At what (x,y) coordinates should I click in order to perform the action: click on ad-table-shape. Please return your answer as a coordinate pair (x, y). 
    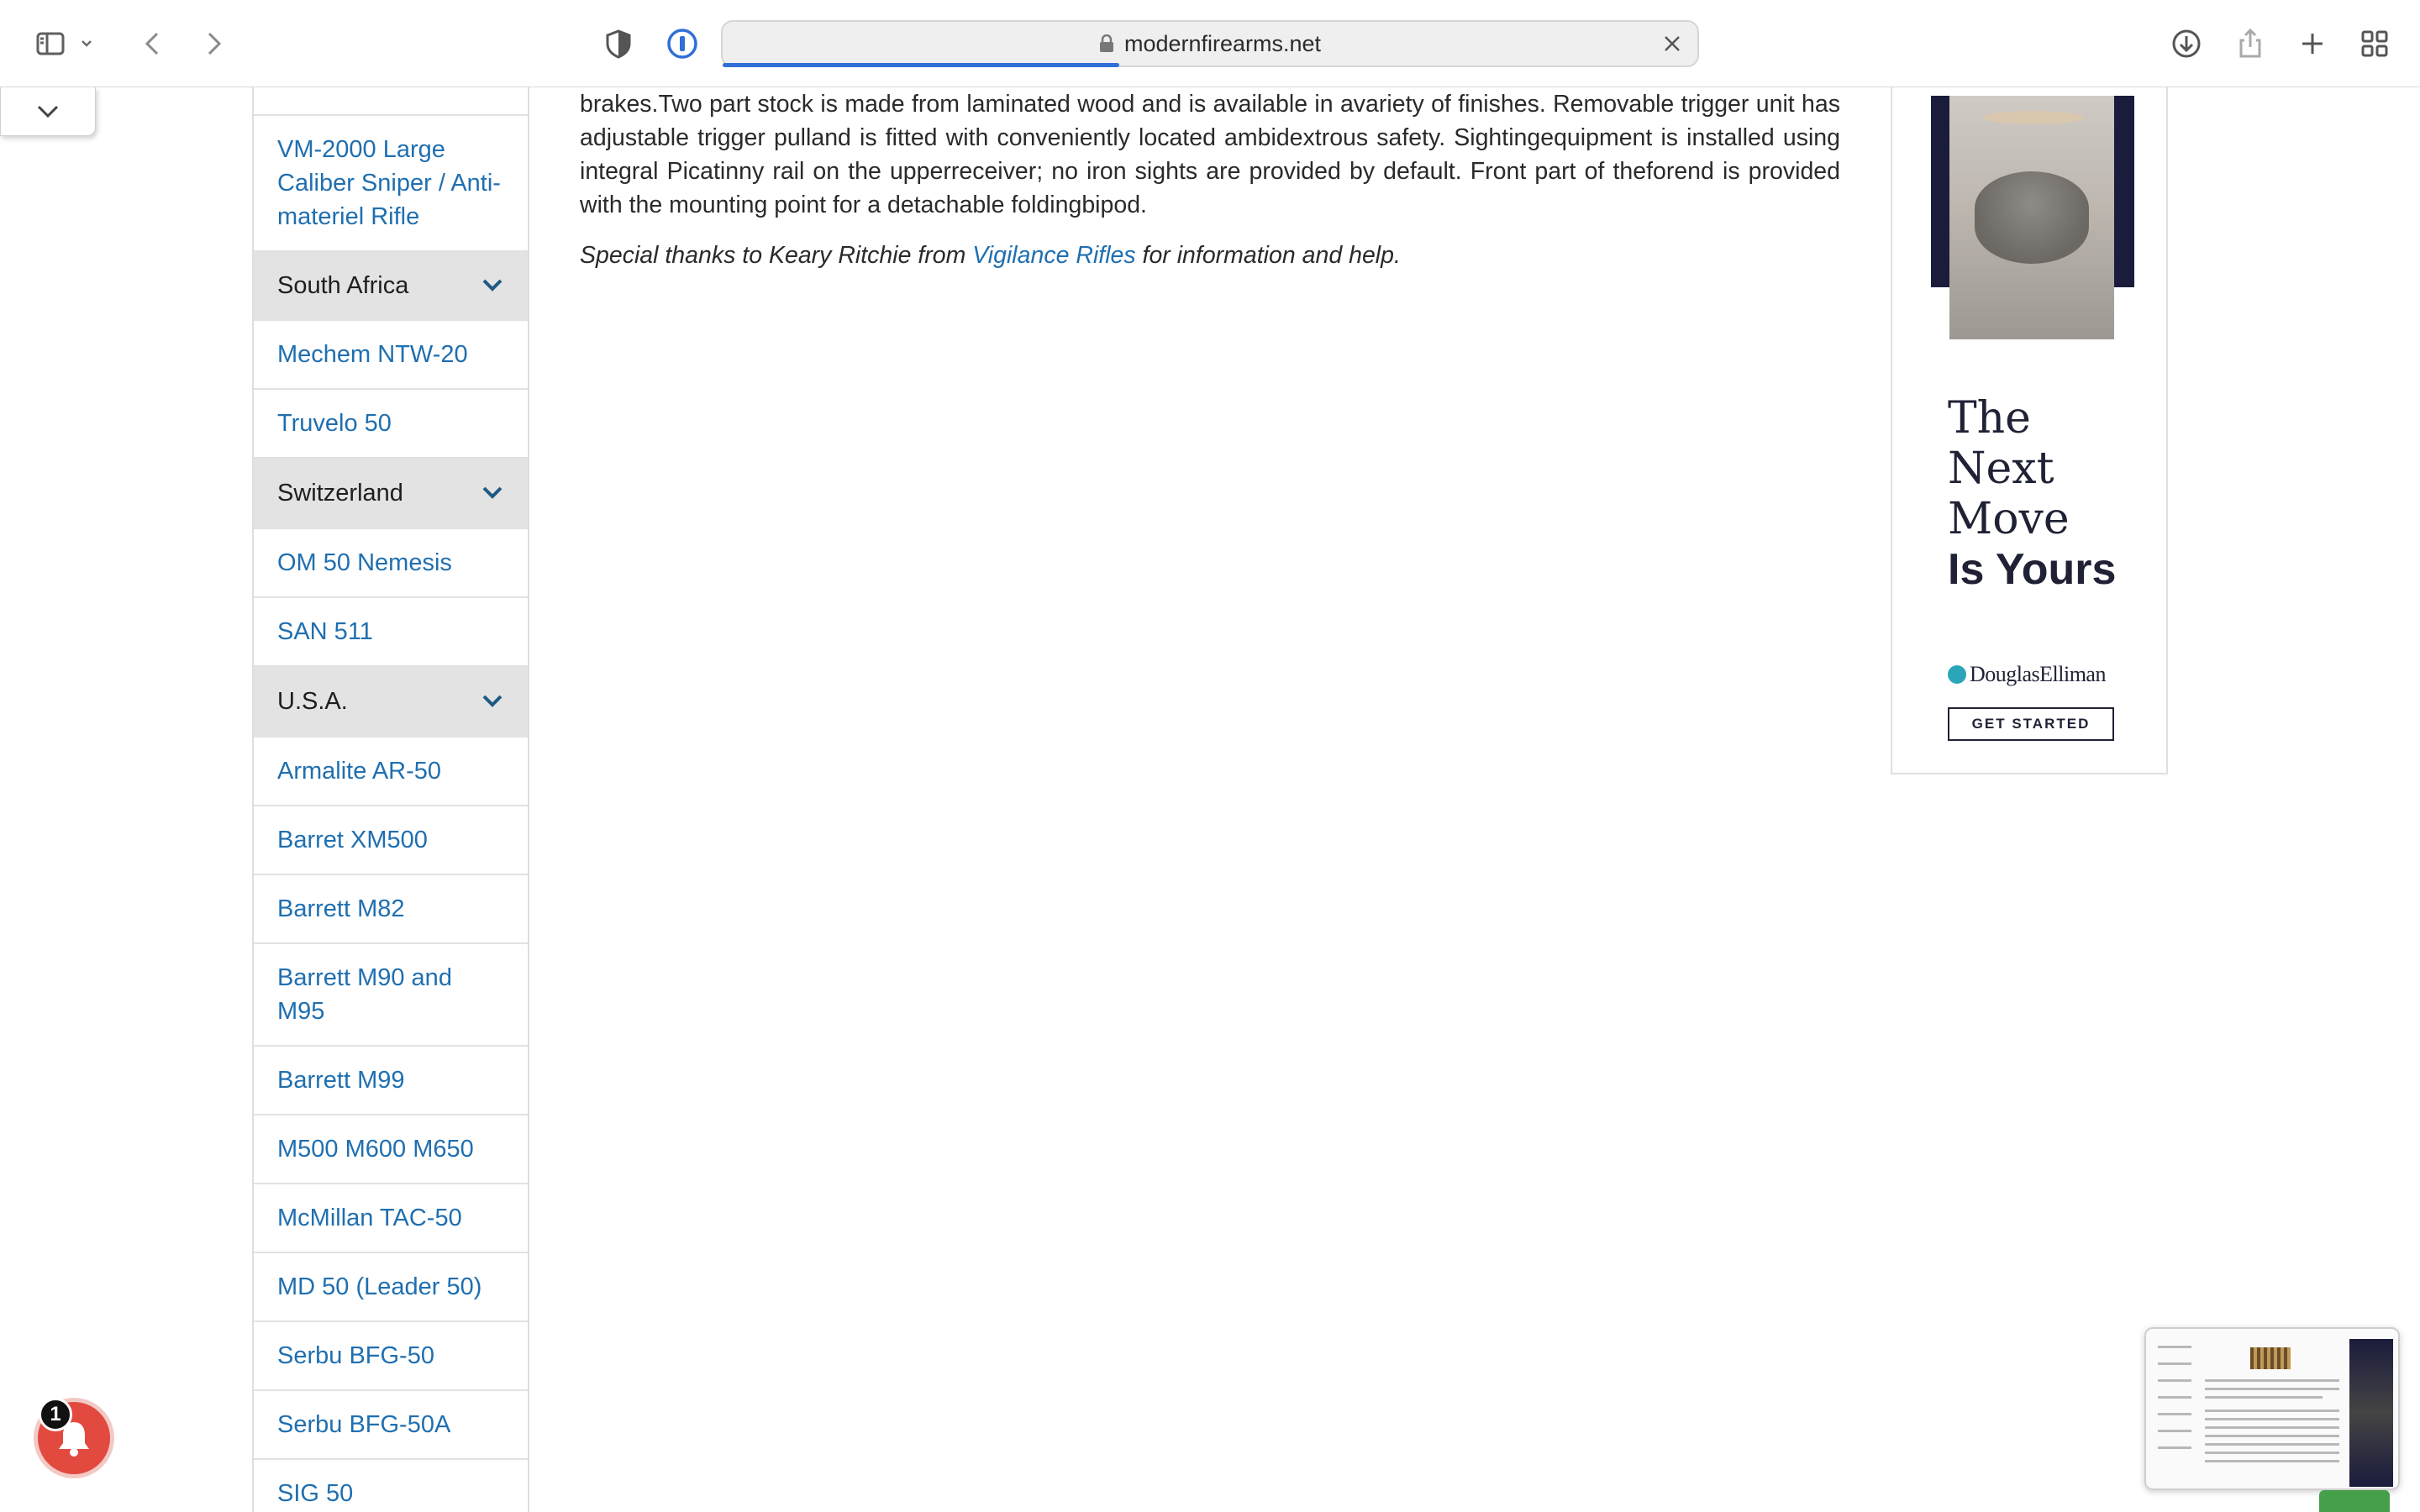
    Looking at the image, I should click on (2034, 117).